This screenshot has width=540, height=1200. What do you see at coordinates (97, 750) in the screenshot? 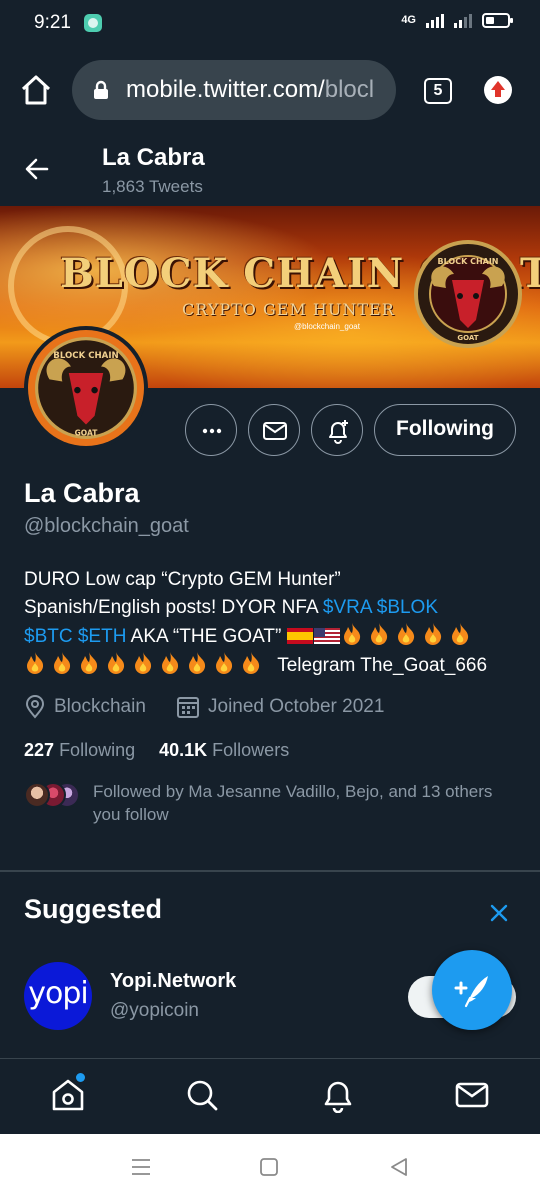
I see `following-label: Following` at bounding box center [97, 750].